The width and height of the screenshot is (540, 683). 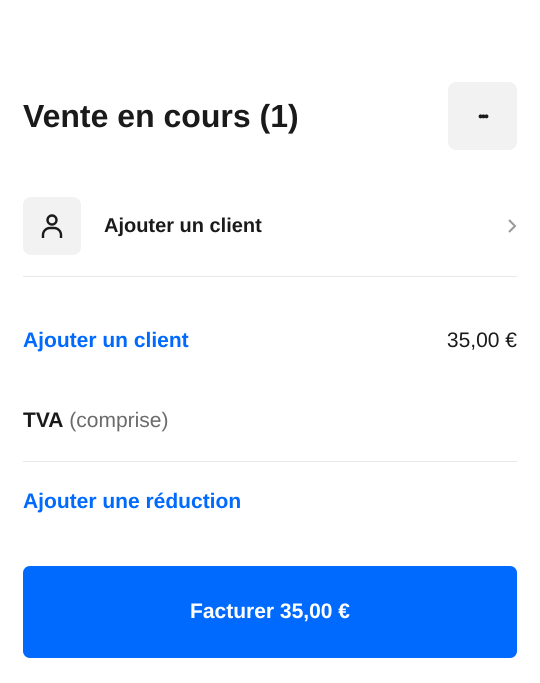 I want to click on add-discount-link: Ajouter une réduction, so click(x=132, y=502).